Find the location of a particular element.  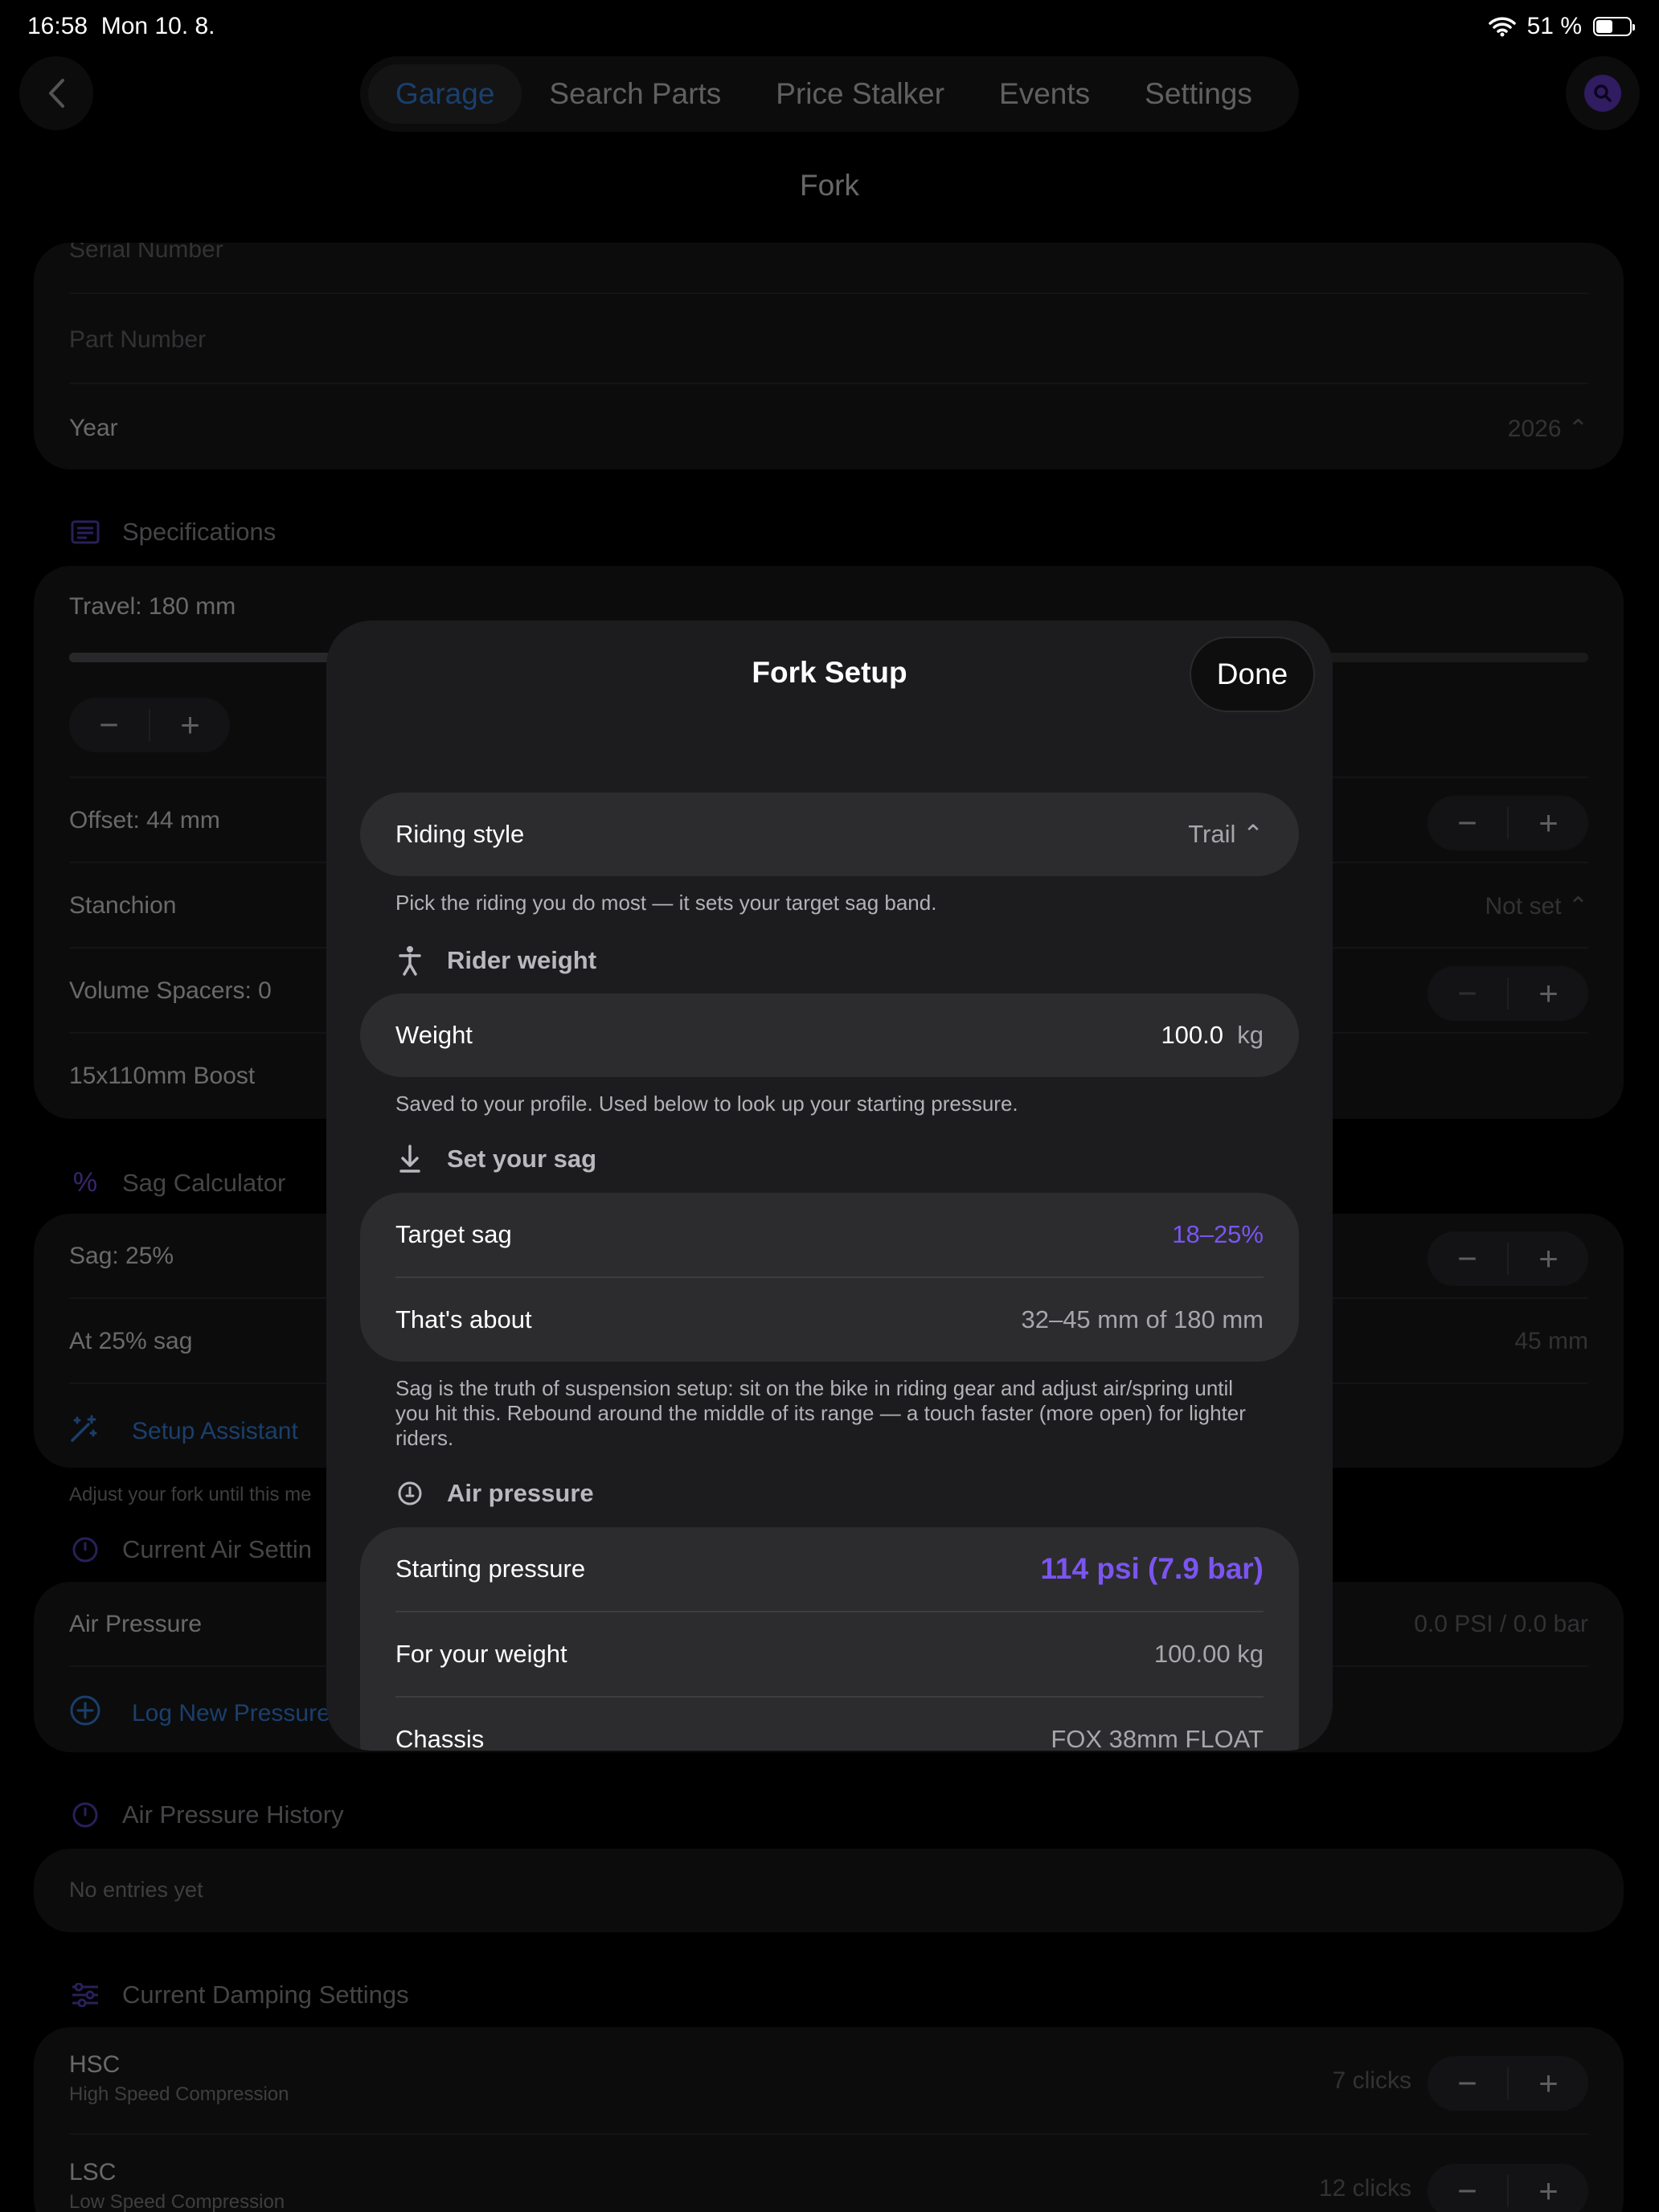

tab-events: Events is located at coordinates (1044, 94).